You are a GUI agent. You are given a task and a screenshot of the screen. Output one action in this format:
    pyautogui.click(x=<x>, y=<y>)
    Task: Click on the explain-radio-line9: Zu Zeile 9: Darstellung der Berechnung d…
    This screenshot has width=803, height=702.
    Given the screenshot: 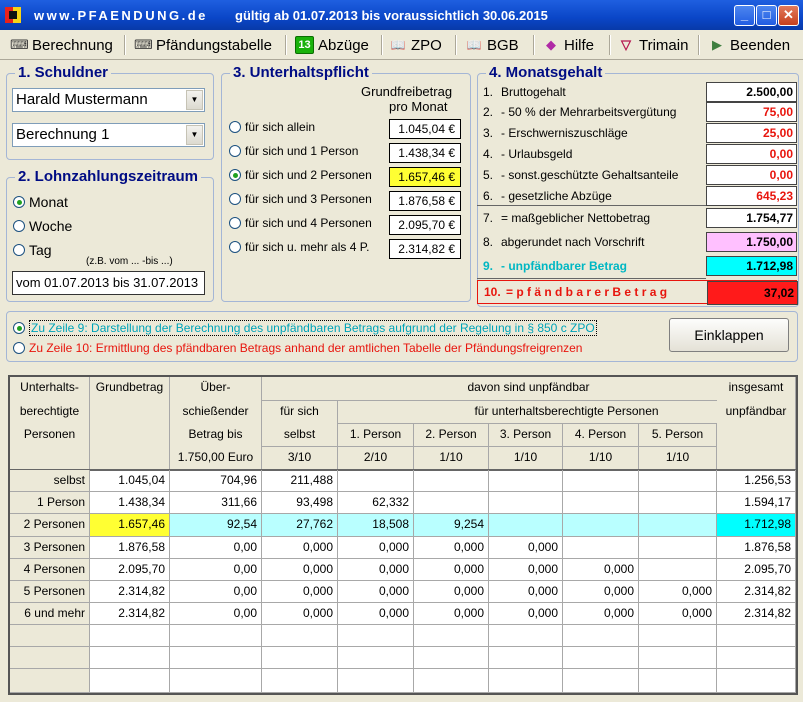 What is the action you would take?
    pyautogui.click(x=305, y=328)
    